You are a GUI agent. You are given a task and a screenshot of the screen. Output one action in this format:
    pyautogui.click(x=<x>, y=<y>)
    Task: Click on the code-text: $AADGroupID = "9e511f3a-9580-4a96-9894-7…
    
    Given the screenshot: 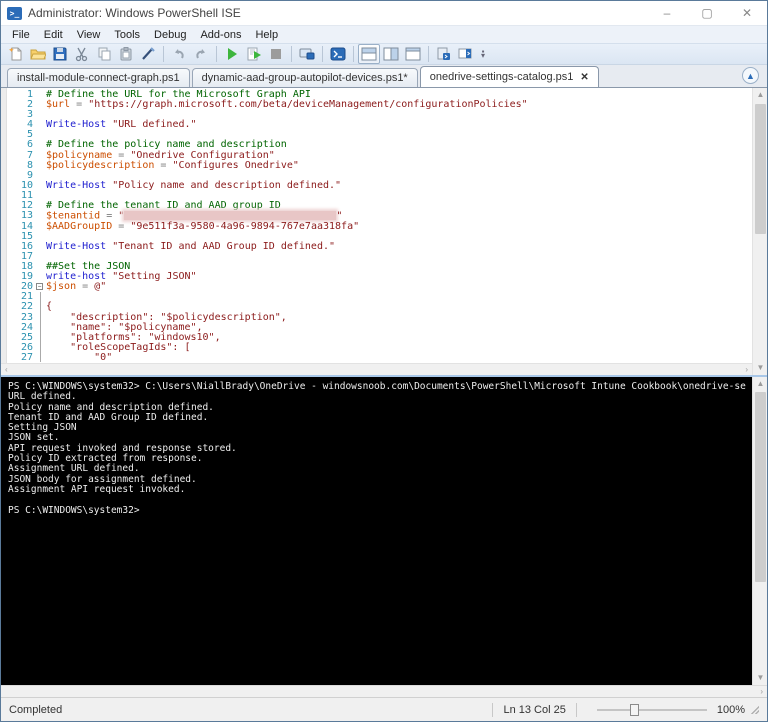 What is the action you would take?
    pyautogui.click(x=203, y=226)
    